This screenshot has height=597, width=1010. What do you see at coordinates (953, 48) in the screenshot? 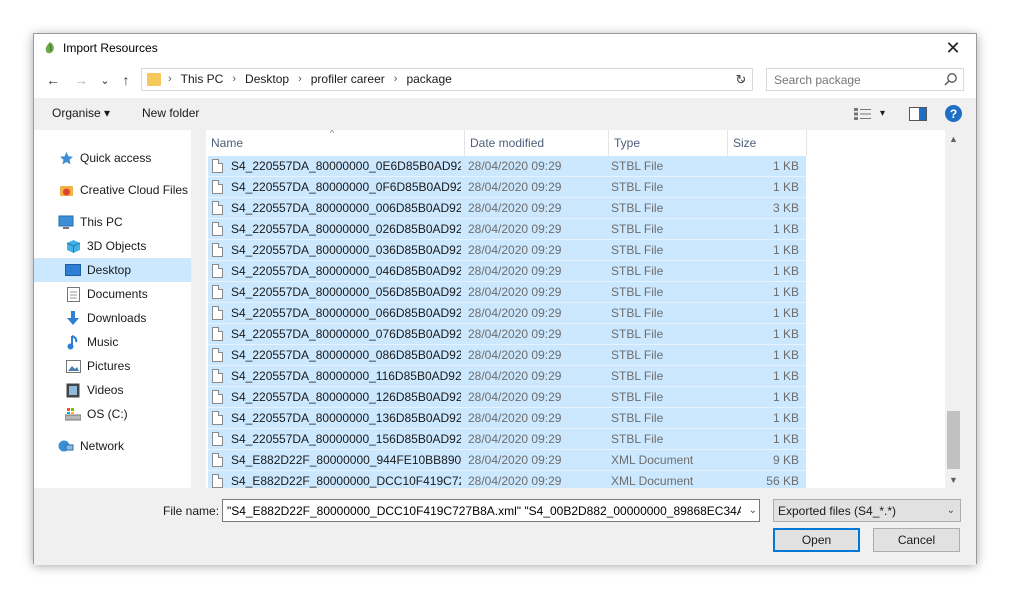
I see `close-button: ✕` at bounding box center [953, 48].